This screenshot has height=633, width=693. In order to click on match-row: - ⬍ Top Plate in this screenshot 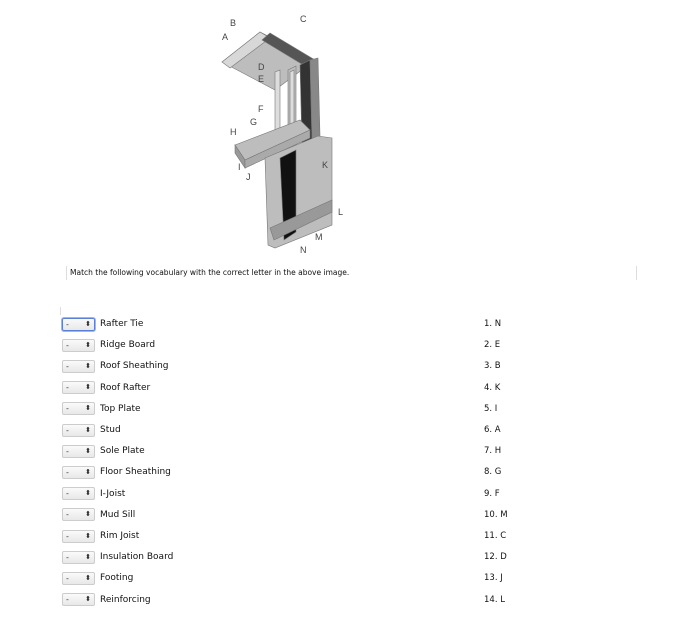, I will do `click(101, 409)`.